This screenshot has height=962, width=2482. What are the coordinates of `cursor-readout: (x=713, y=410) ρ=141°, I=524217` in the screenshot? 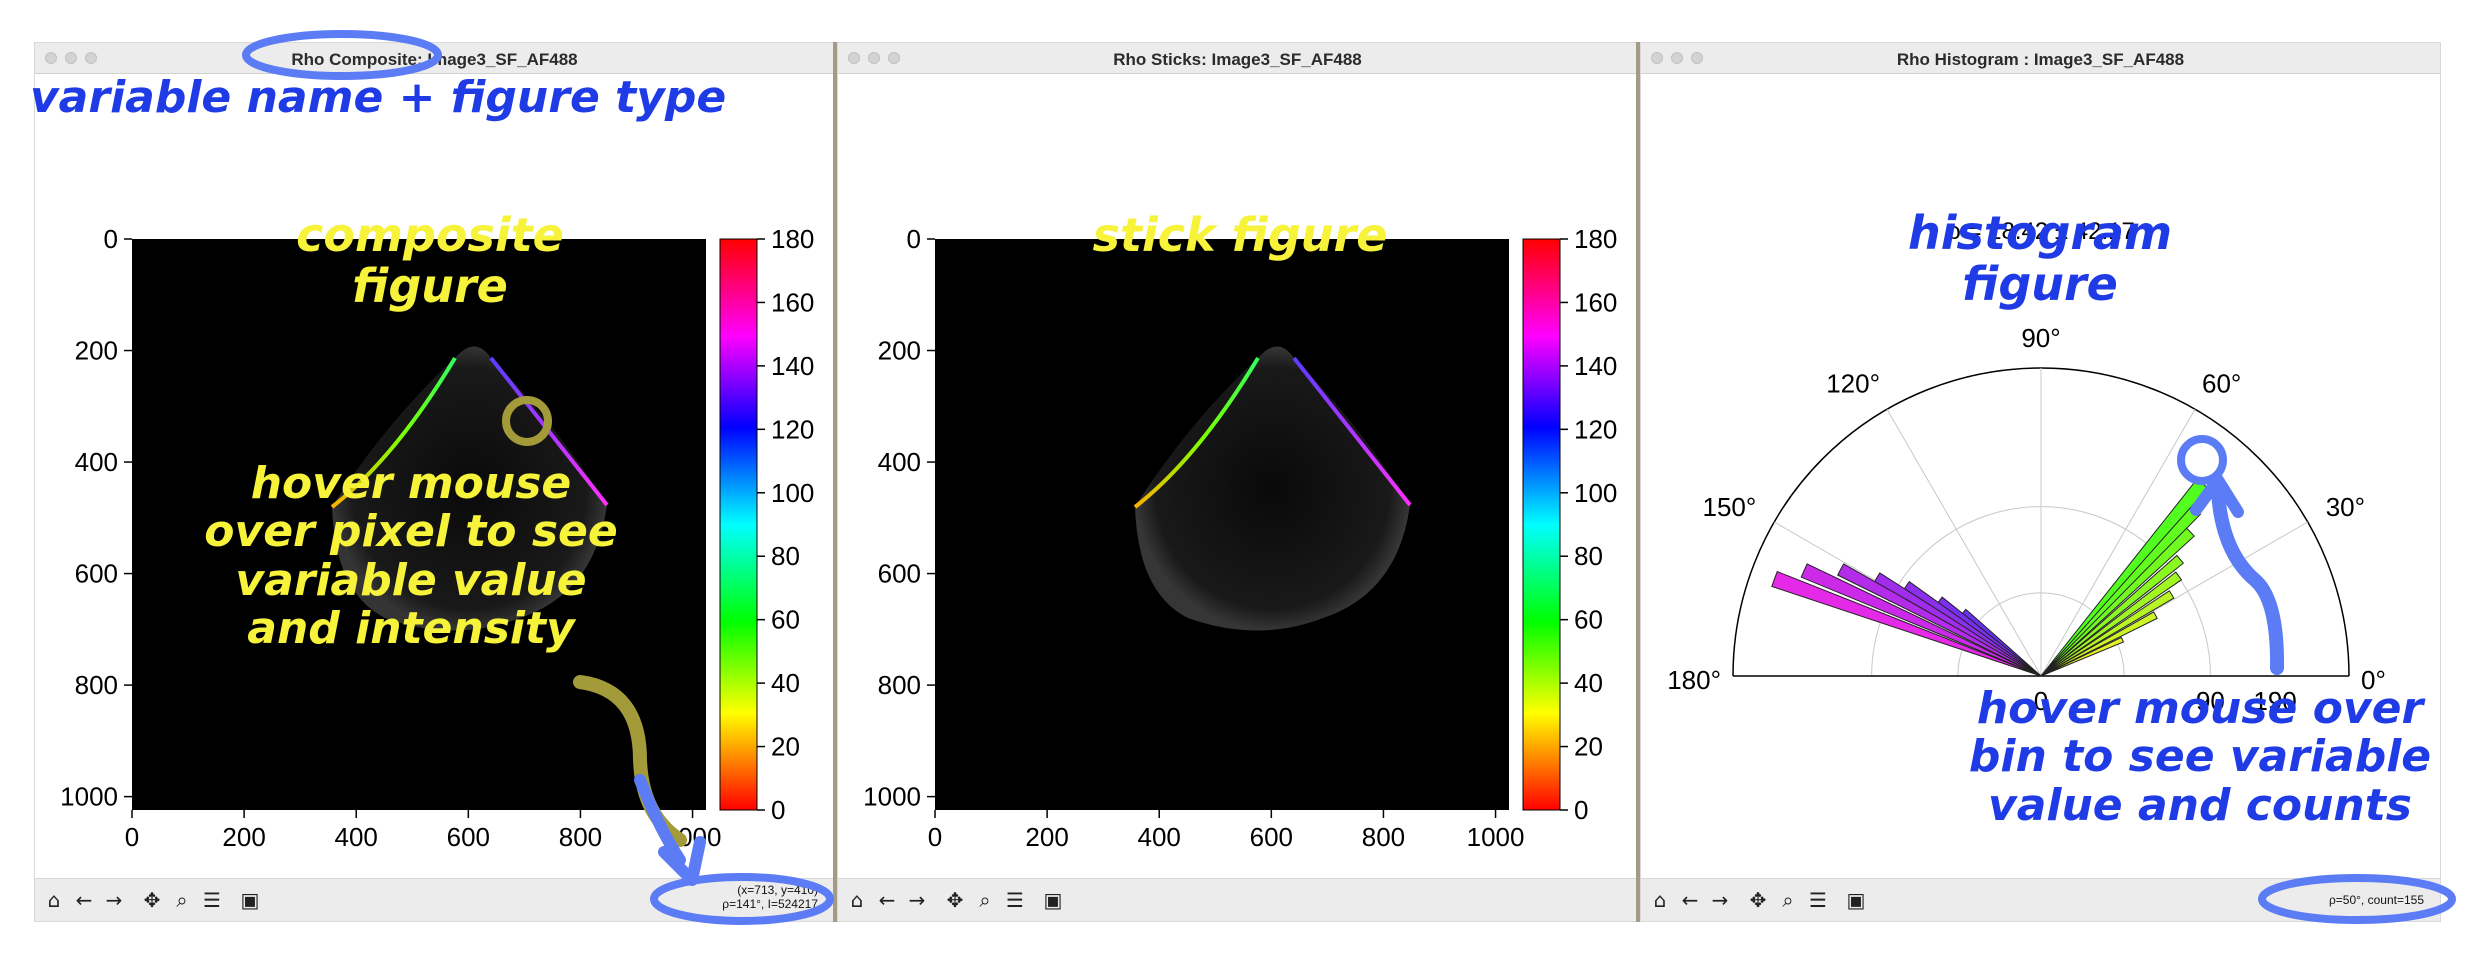 It's located at (770, 897).